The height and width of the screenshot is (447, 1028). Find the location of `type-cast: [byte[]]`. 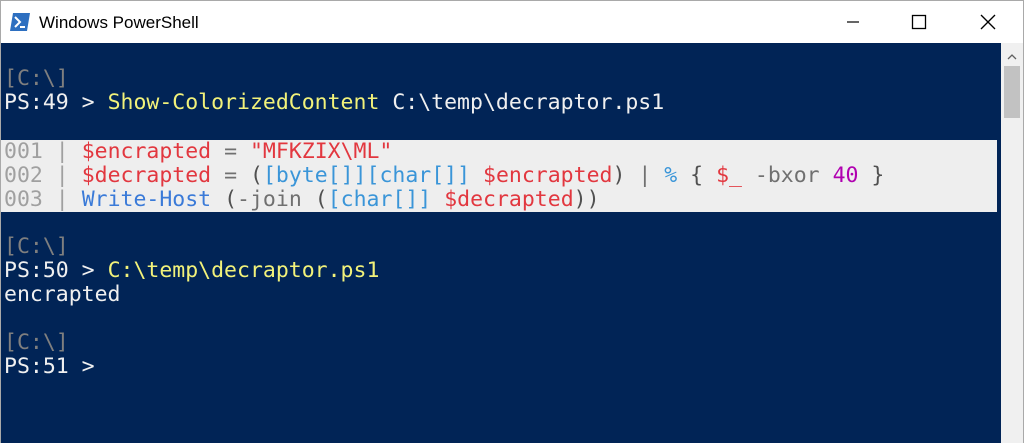

type-cast: [byte[]] is located at coordinates (314, 175).